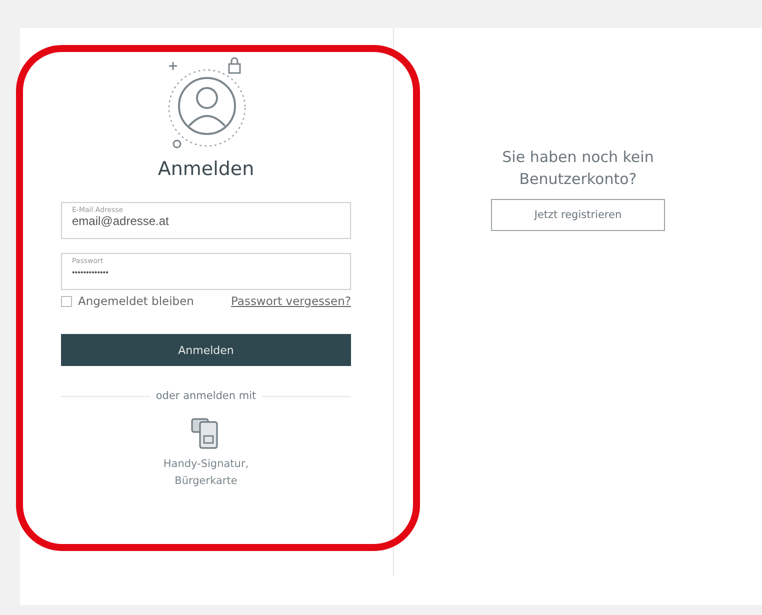 The width and height of the screenshot is (762, 615). I want to click on login-button: Anmelden, so click(206, 350).